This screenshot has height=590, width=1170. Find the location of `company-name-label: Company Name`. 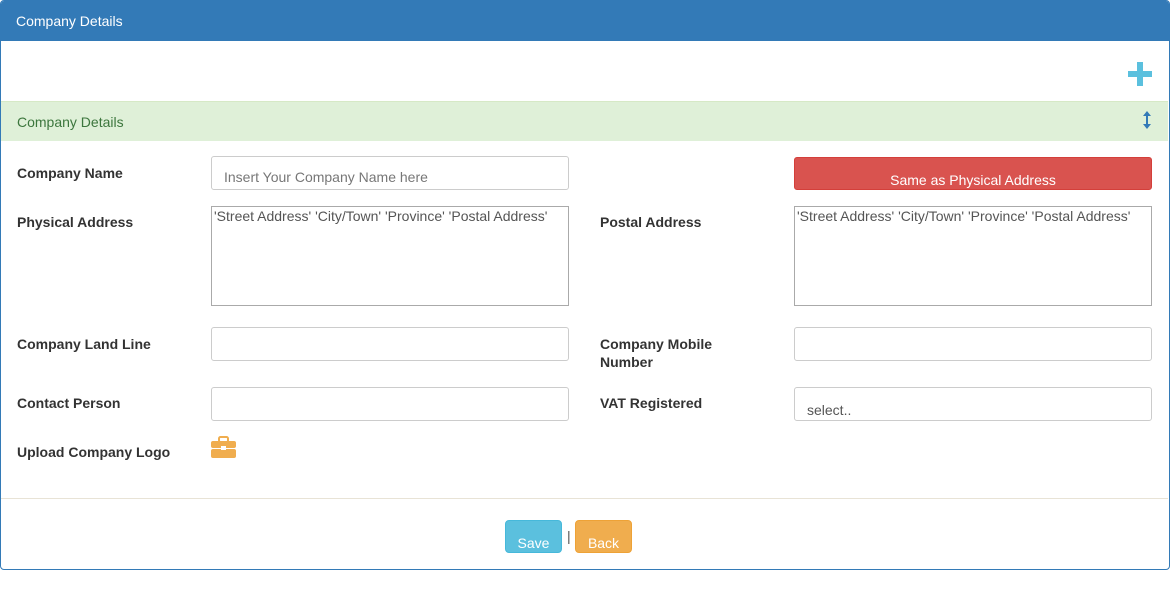

company-name-label: Company Name is located at coordinates (70, 173).